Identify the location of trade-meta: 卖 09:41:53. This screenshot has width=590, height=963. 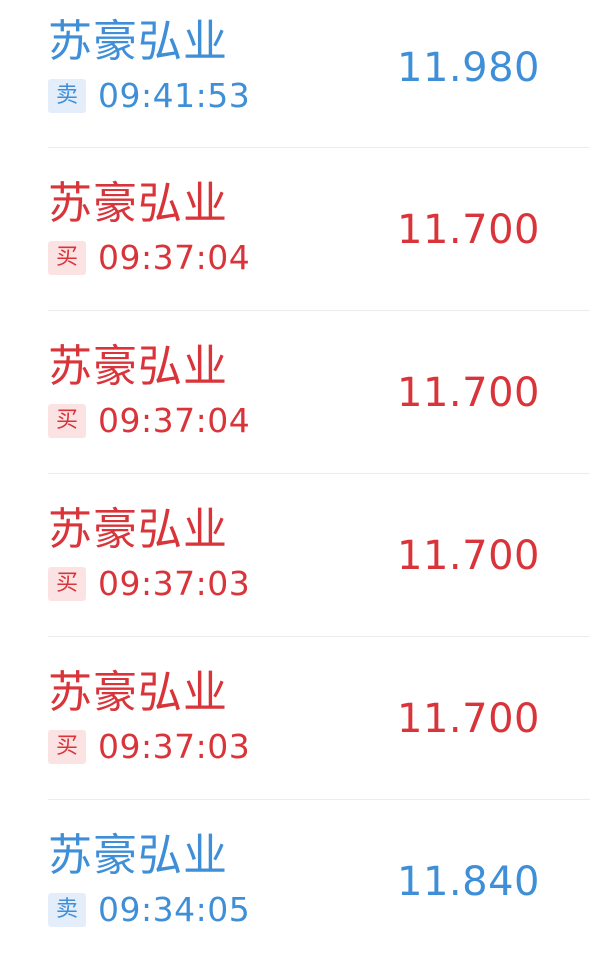
(149, 96).